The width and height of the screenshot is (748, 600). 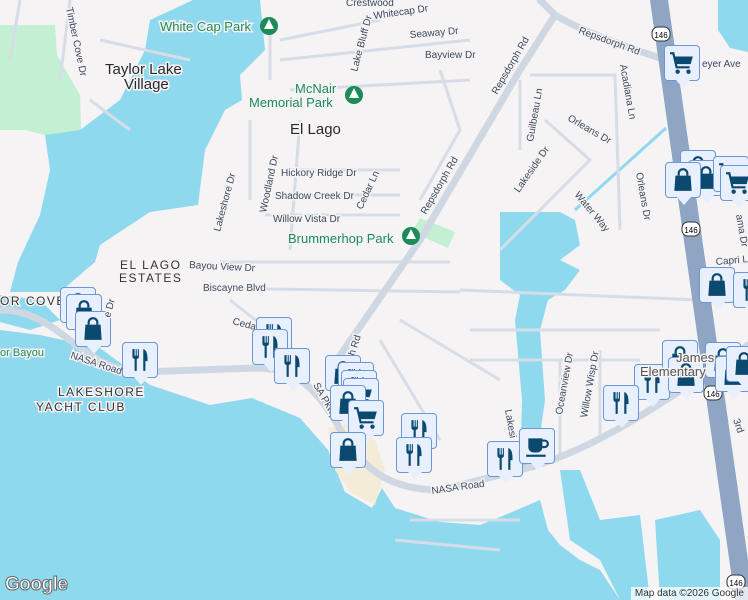 What do you see at coordinates (150, 265) in the screenshot?
I see `map-label: EL LAGO` at bounding box center [150, 265].